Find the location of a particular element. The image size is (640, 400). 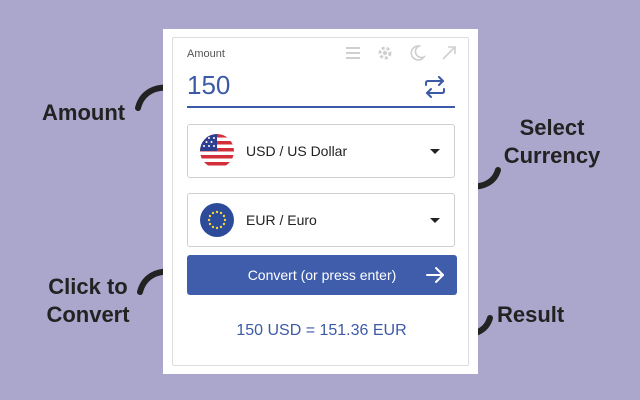

toolbar is located at coordinates (402, 53).